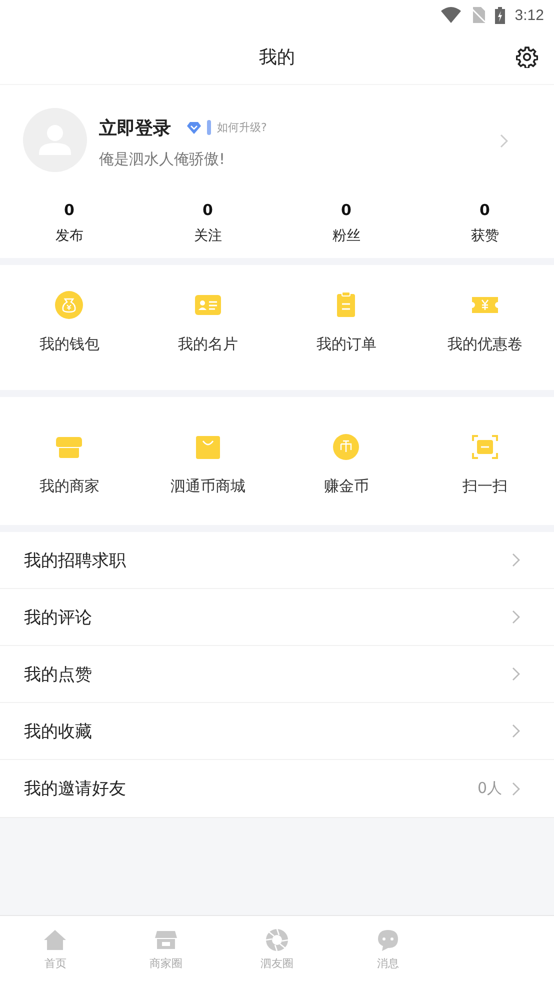 The height and width of the screenshot is (986, 554). Describe the element at coordinates (135, 128) in the screenshot. I see `login-link: 立即登录` at that location.